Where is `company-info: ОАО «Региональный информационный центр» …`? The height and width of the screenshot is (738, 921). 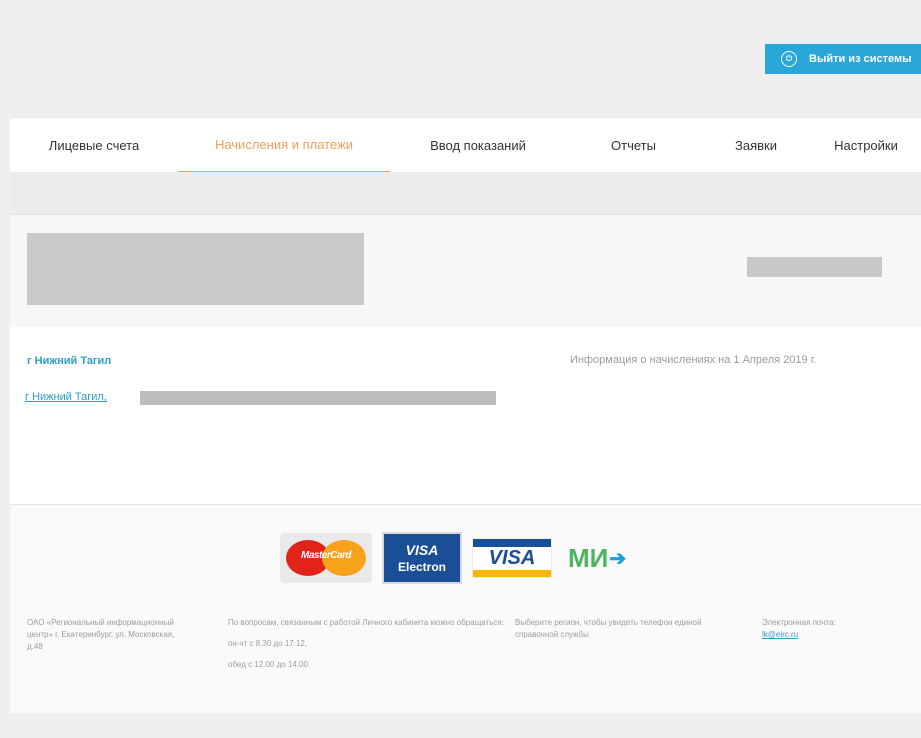
company-info: ОАО «Региональный информационный центр» … is located at coordinates (101, 634).